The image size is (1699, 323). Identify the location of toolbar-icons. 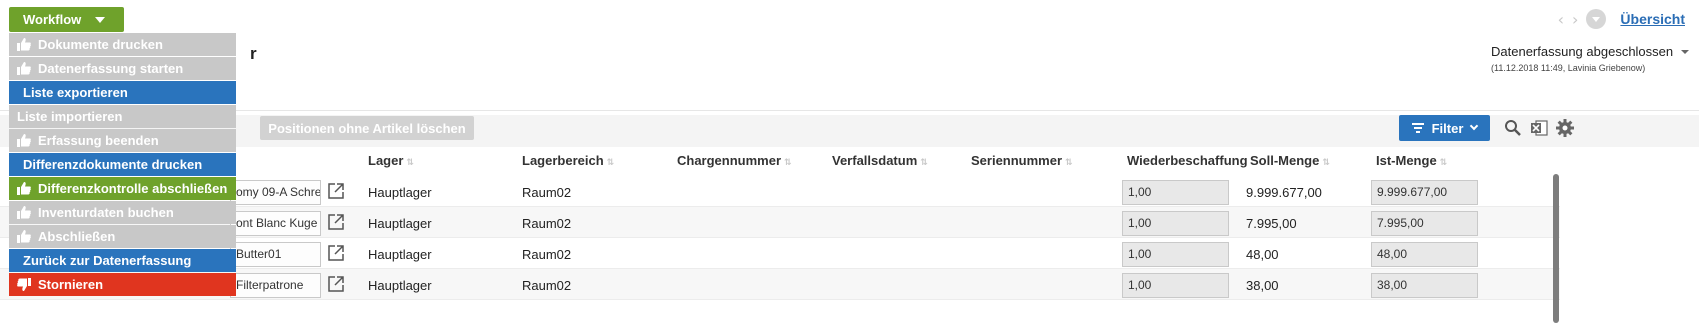
(1539, 128).